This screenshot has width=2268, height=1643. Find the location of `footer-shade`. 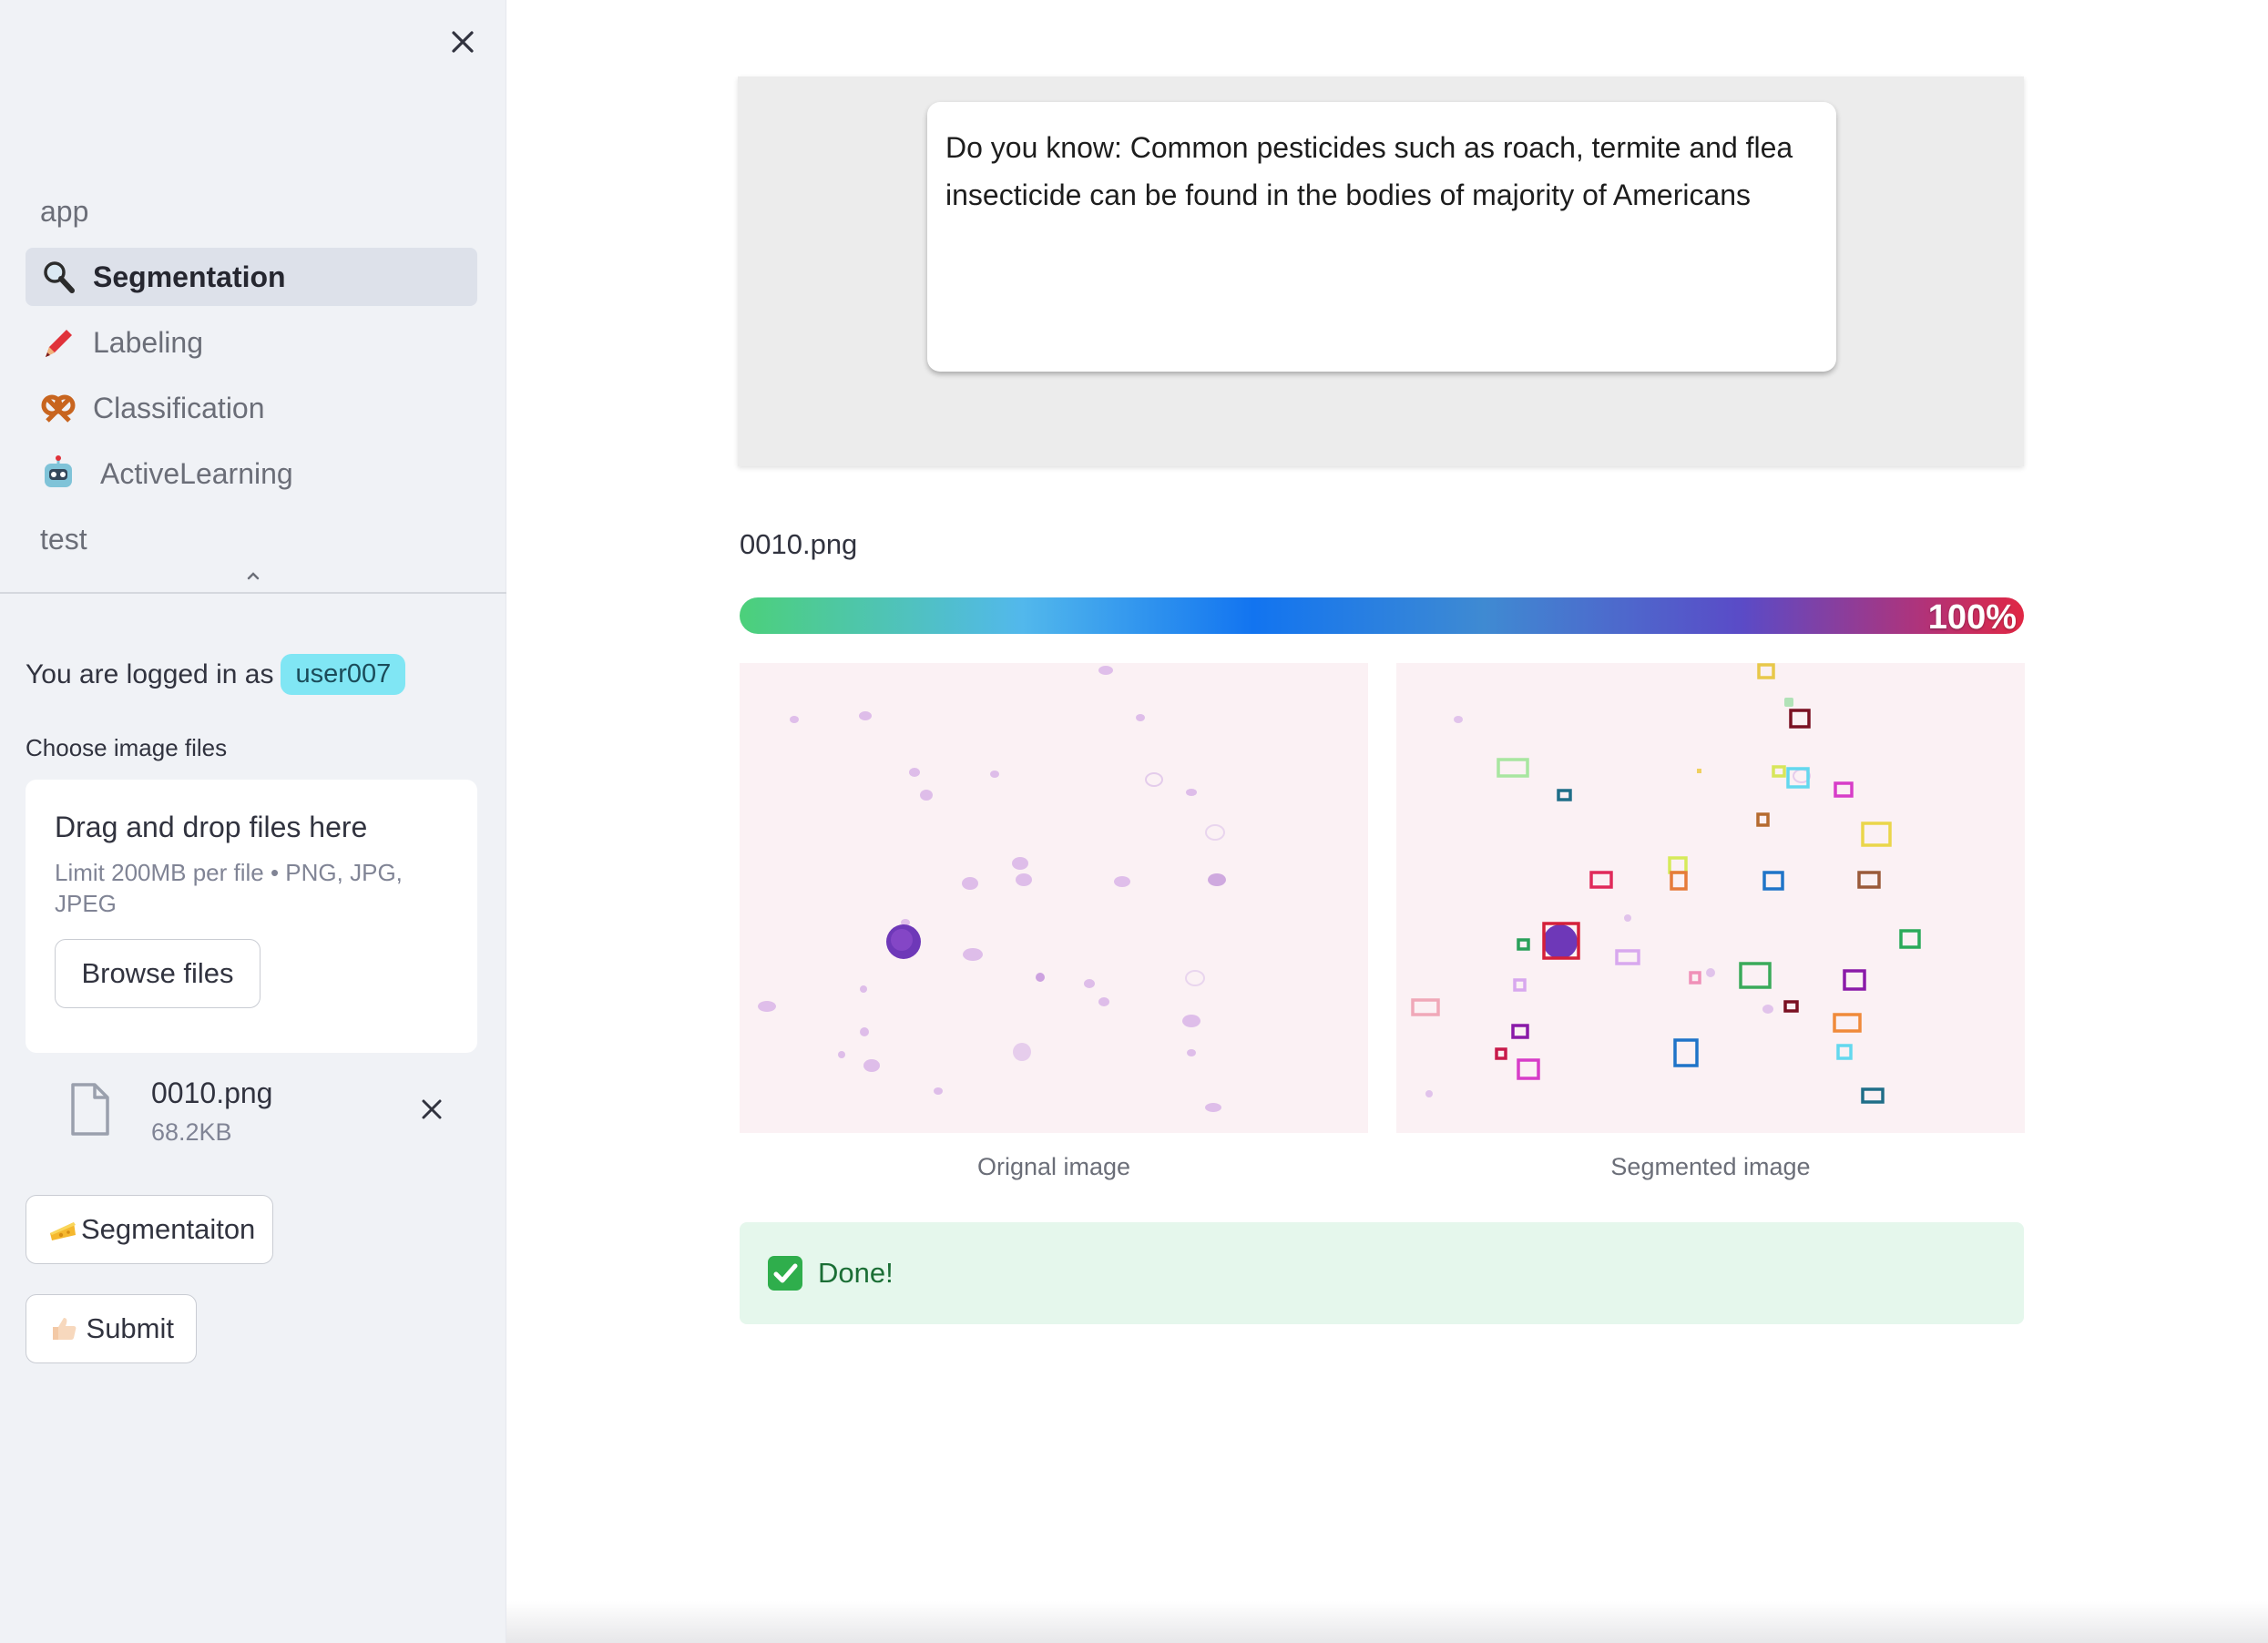

footer-shade is located at coordinates (1387, 1622).